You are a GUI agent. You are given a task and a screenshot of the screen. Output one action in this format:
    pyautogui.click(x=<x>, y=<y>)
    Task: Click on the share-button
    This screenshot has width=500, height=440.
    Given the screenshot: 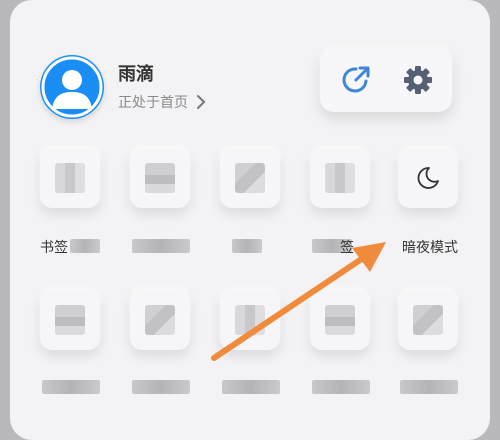 What is the action you would take?
    pyautogui.click(x=356, y=80)
    